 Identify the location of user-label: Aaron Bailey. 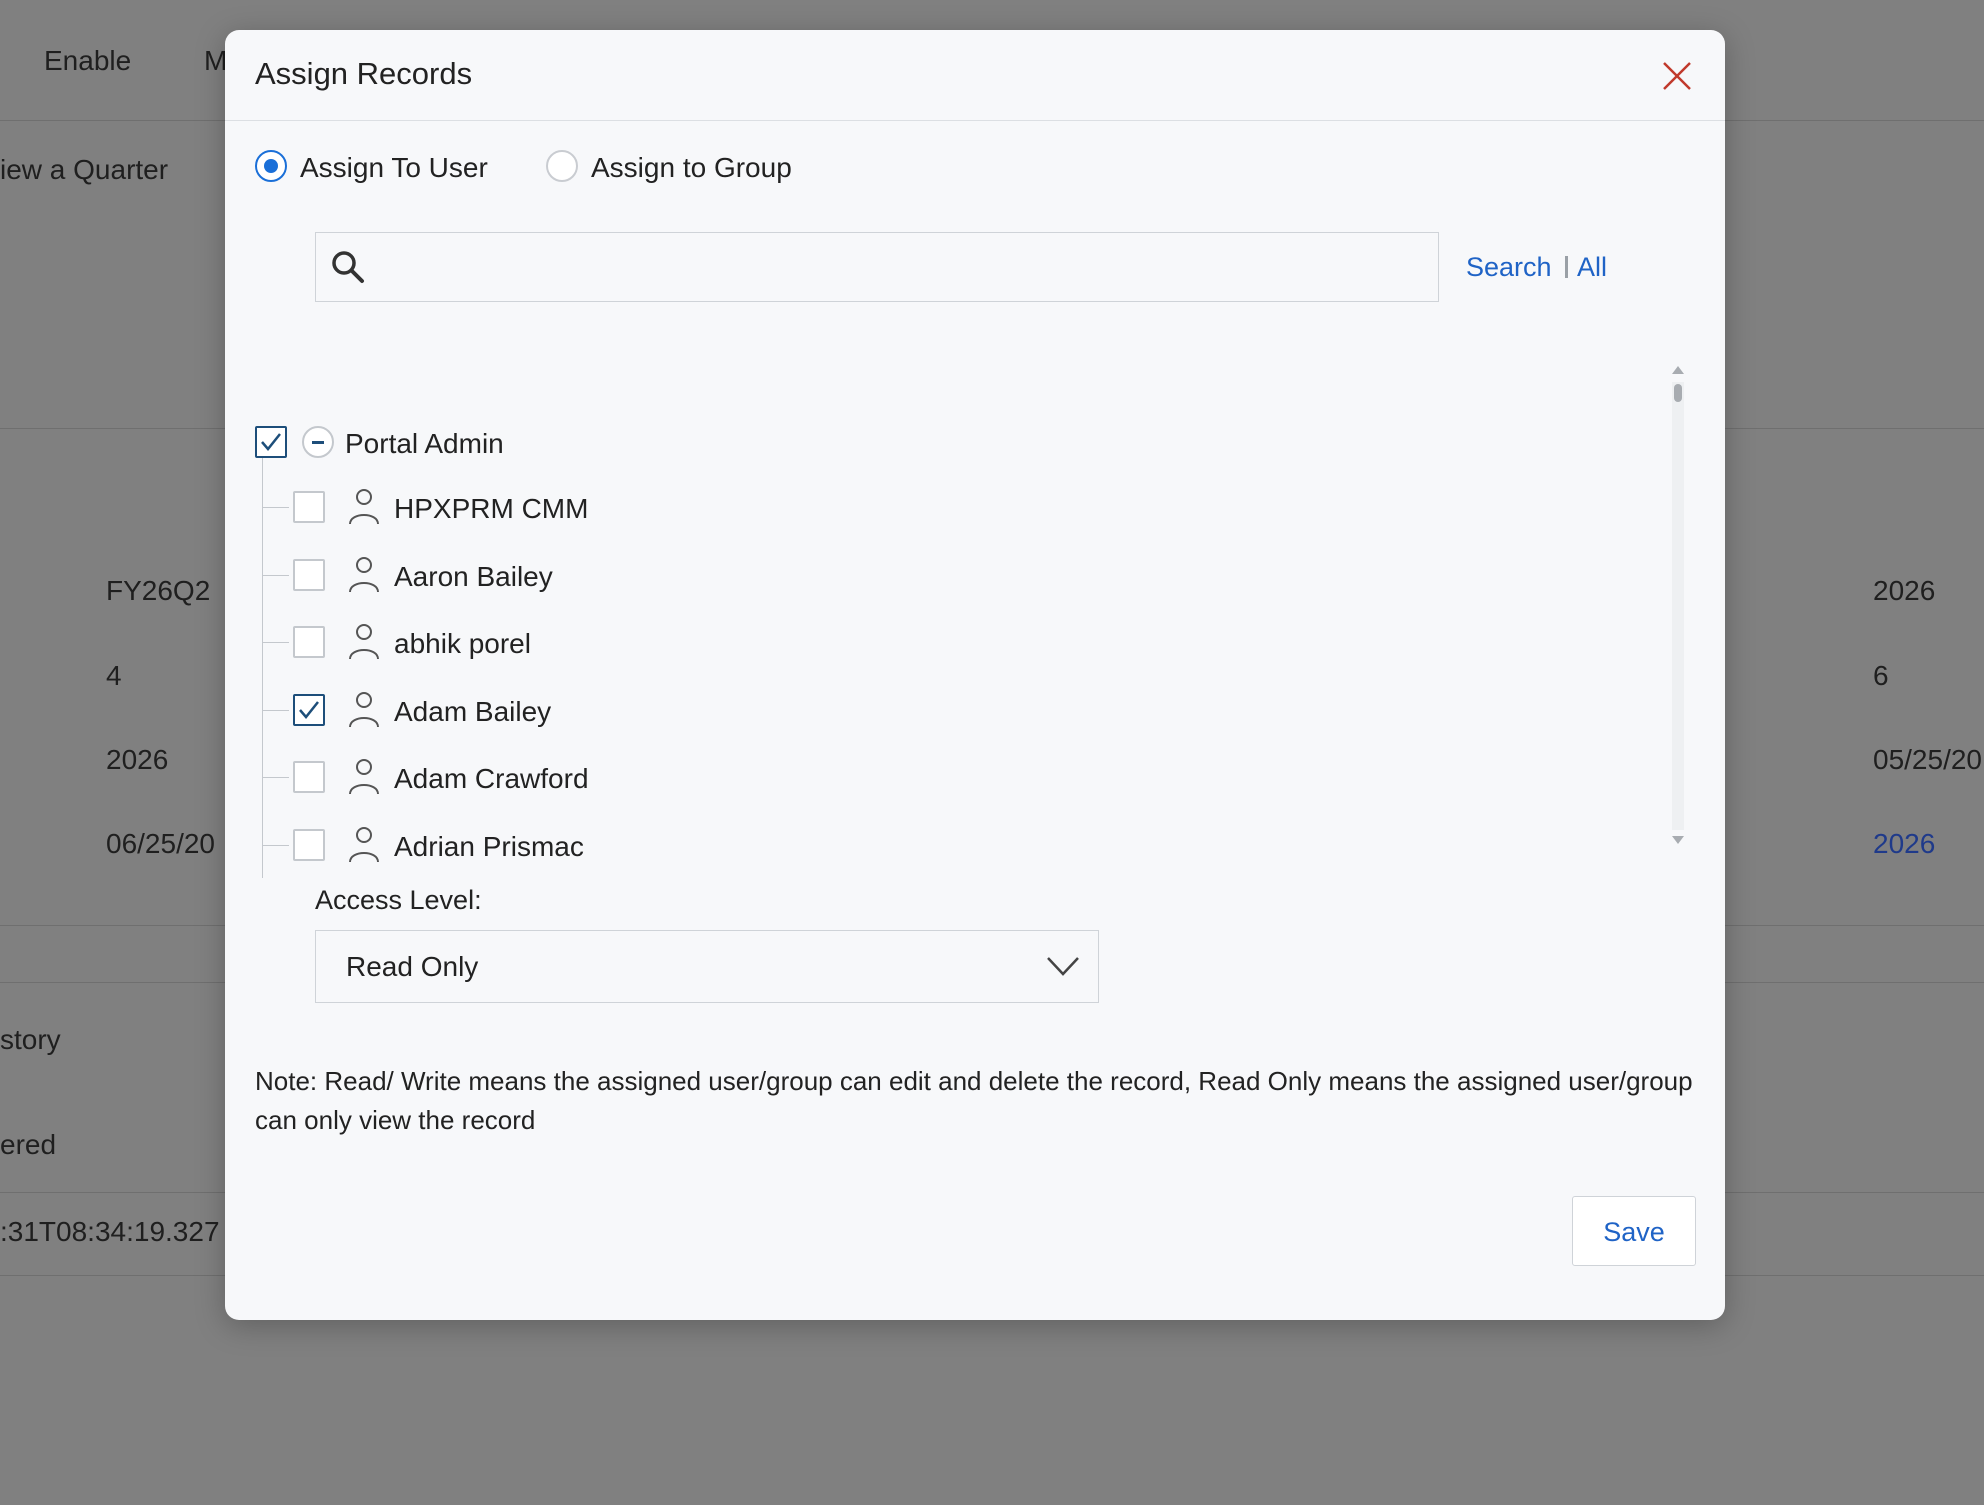
(473, 577).